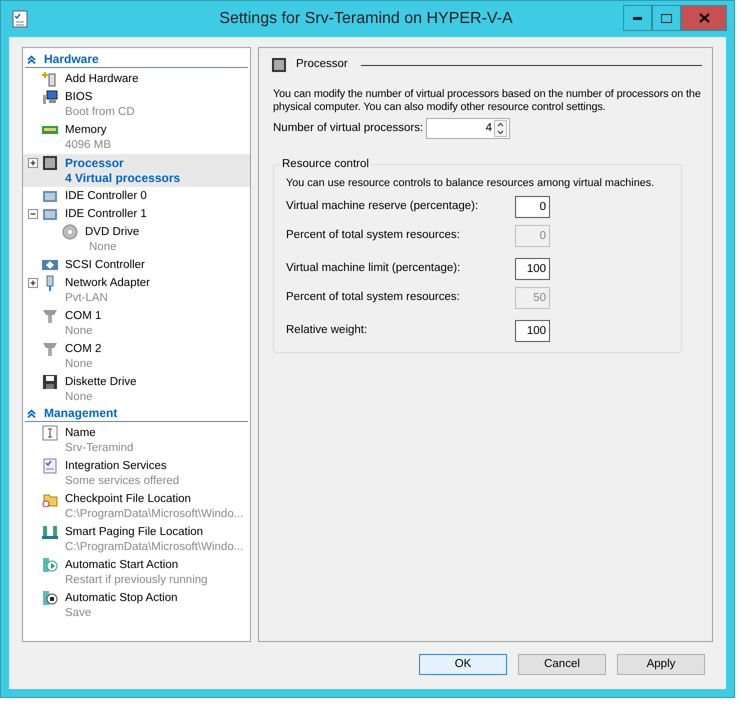  I want to click on number-field: 0, so click(532, 207).